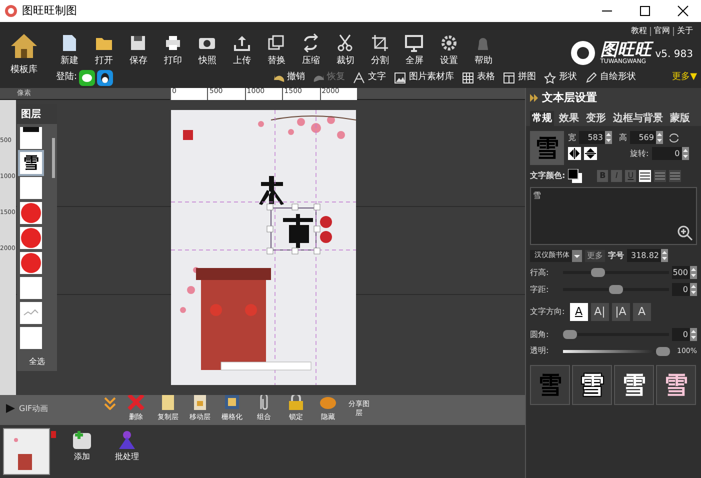 The width and height of the screenshot is (701, 478). I want to click on toolbar-button: 形状, so click(561, 78).